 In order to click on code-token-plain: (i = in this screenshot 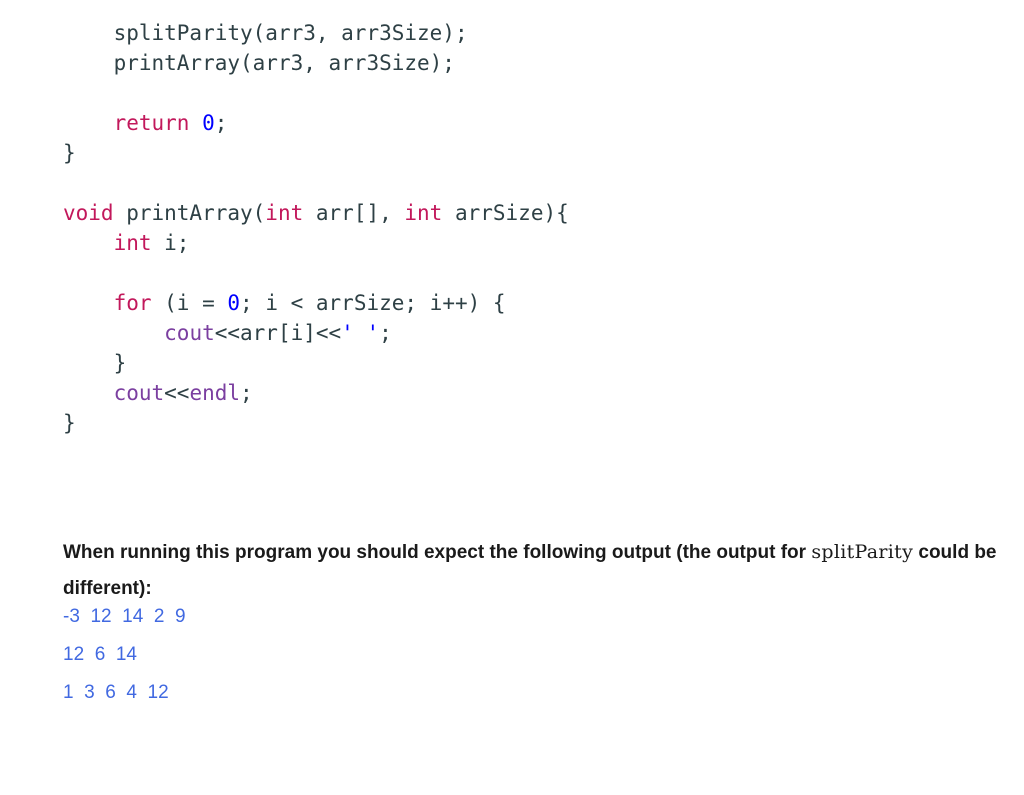, I will do `click(189, 303)`.